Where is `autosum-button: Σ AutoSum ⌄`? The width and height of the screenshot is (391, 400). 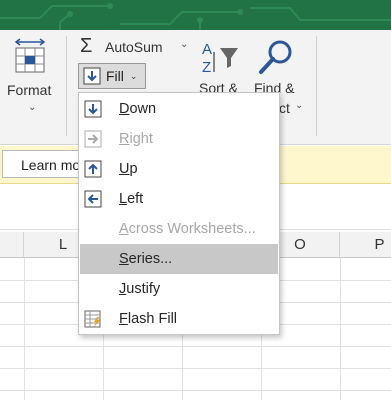
autosum-button: Σ AutoSum ⌄ is located at coordinates (136, 47).